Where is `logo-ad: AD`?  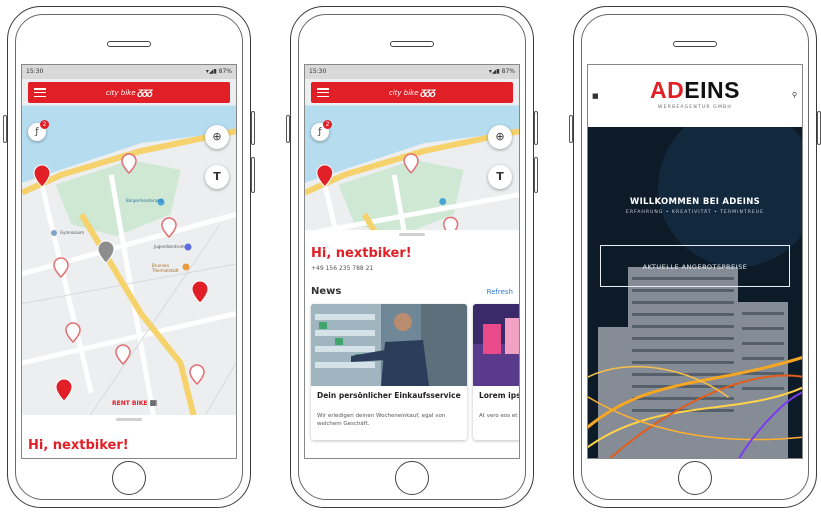 logo-ad: AD is located at coordinates (667, 90).